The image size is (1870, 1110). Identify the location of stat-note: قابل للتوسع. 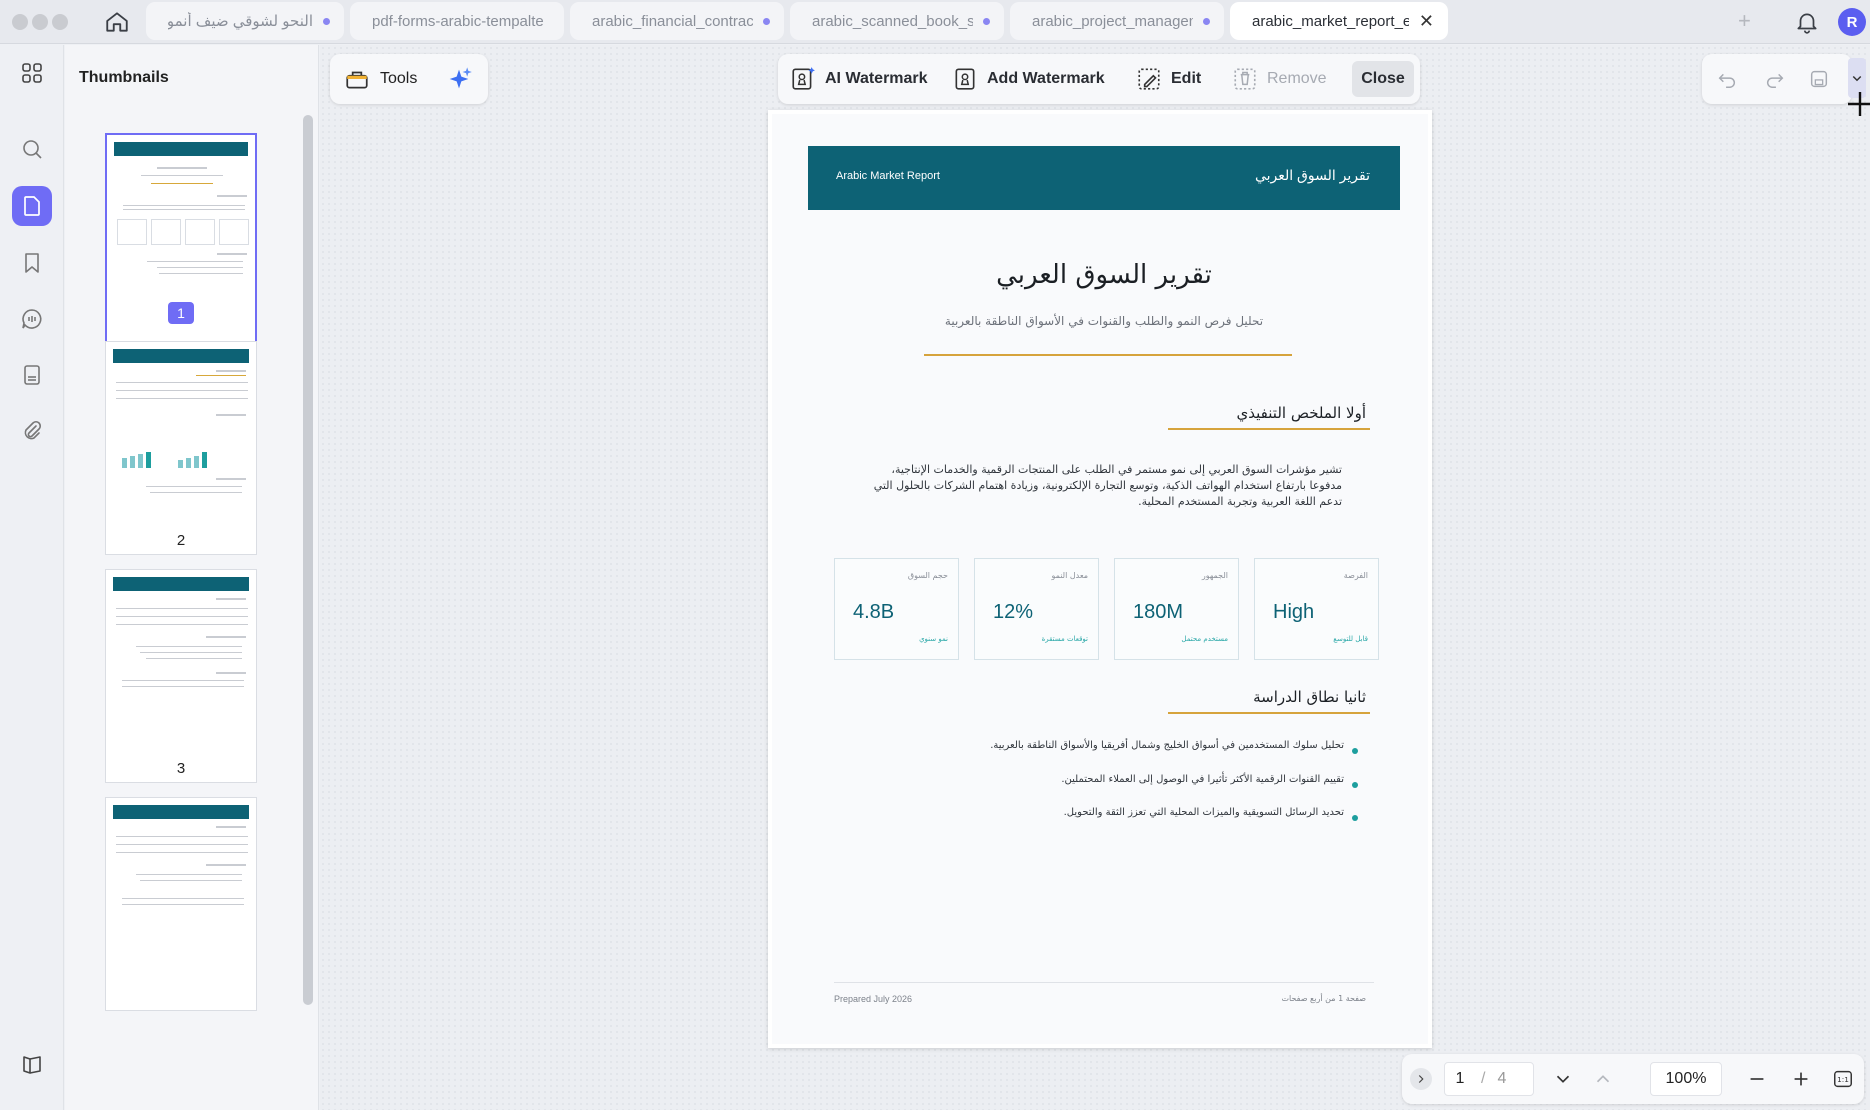
(1350, 639).